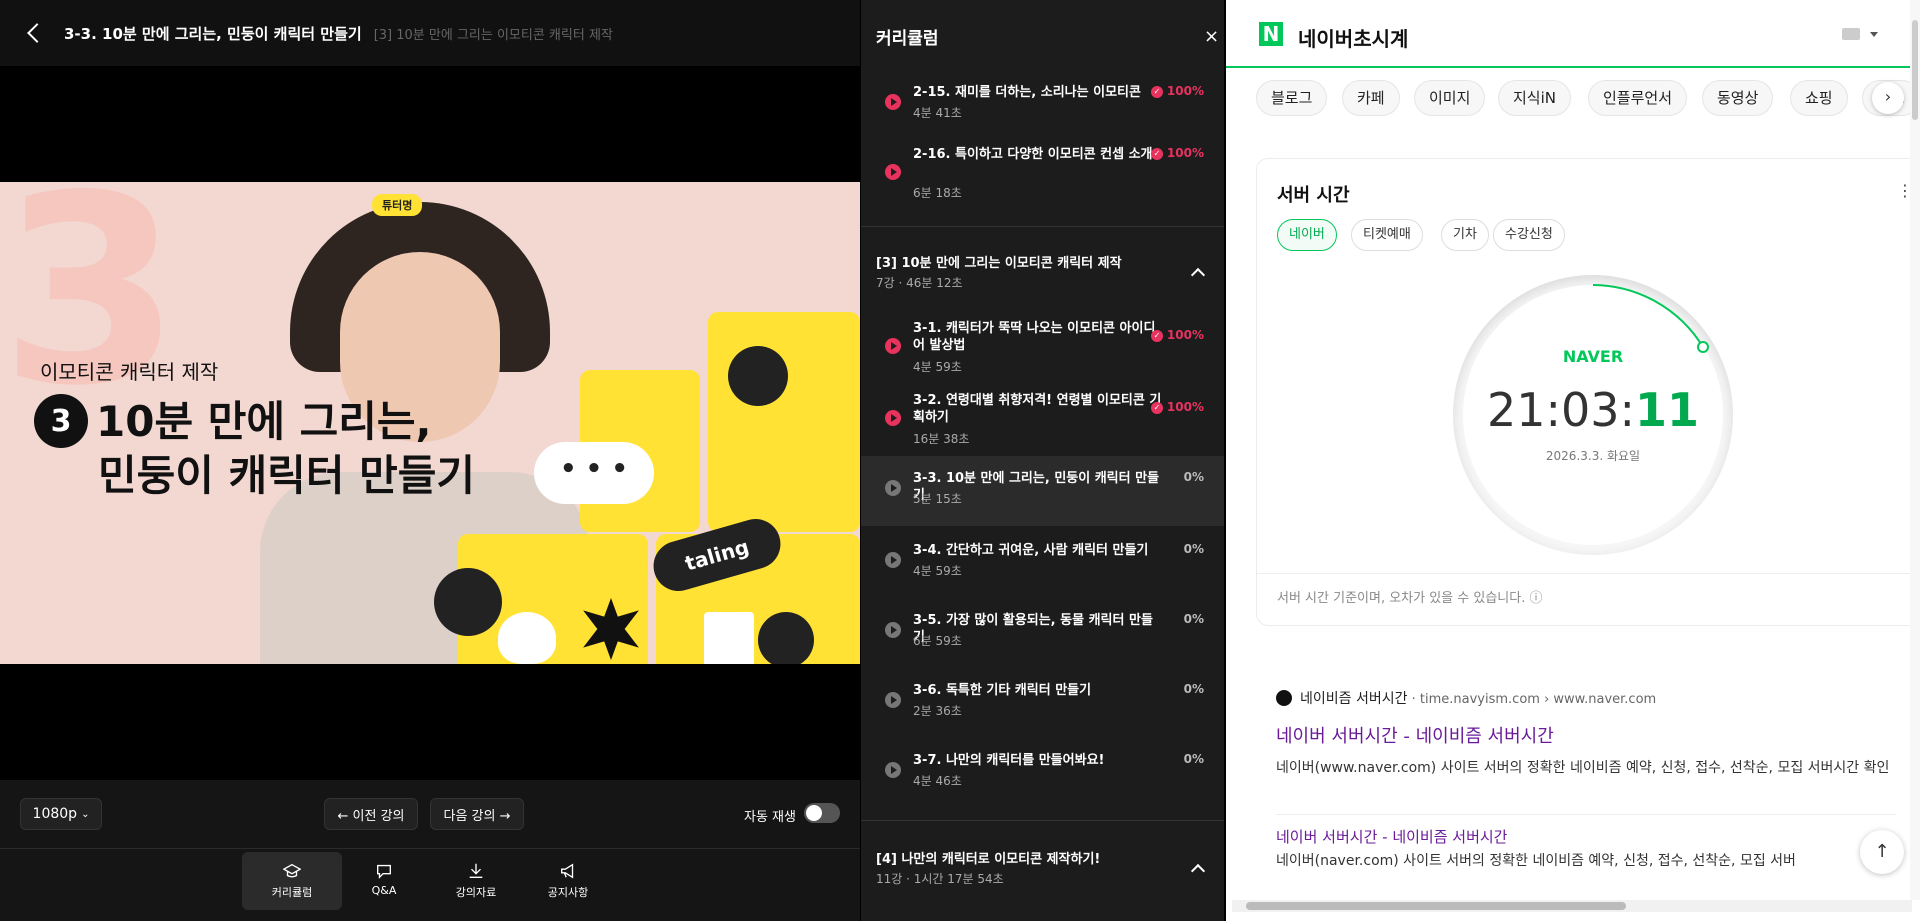  What do you see at coordinates (937, 571) in the screenshot?
I see `lesson-duration: 4분 59초` at bounding box center [937, 571].